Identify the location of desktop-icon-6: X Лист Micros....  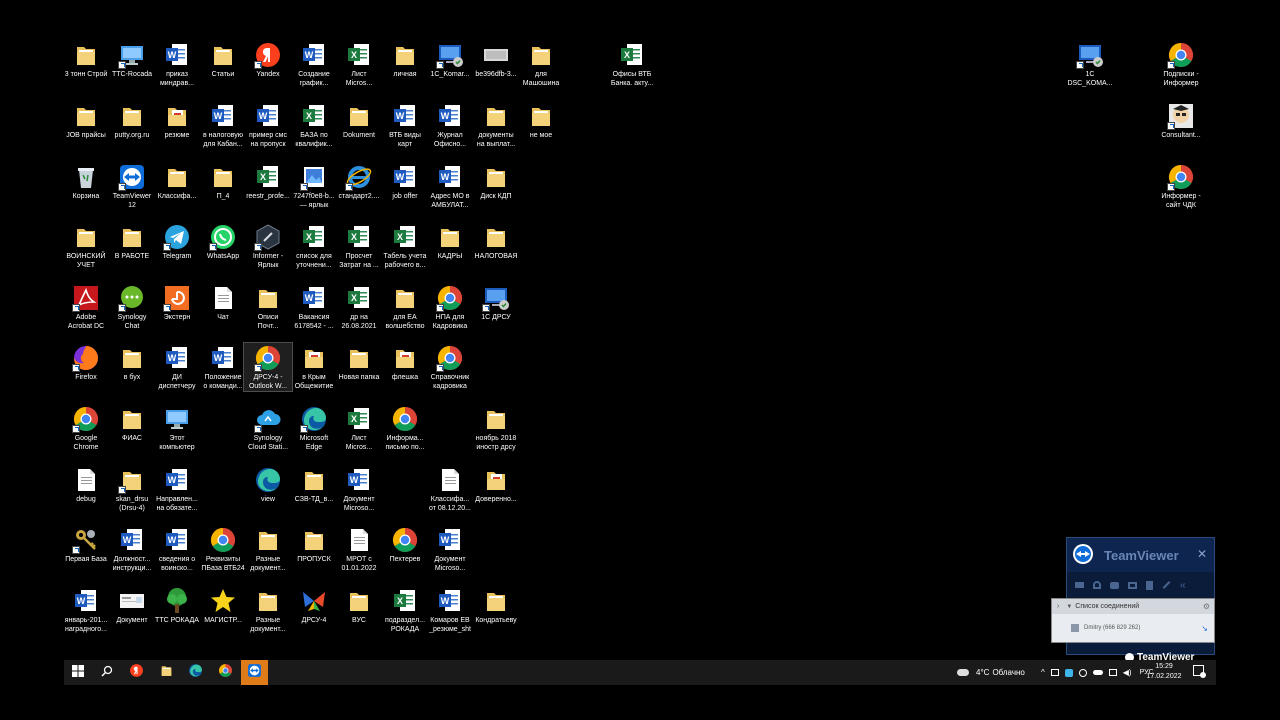
(359, 64).